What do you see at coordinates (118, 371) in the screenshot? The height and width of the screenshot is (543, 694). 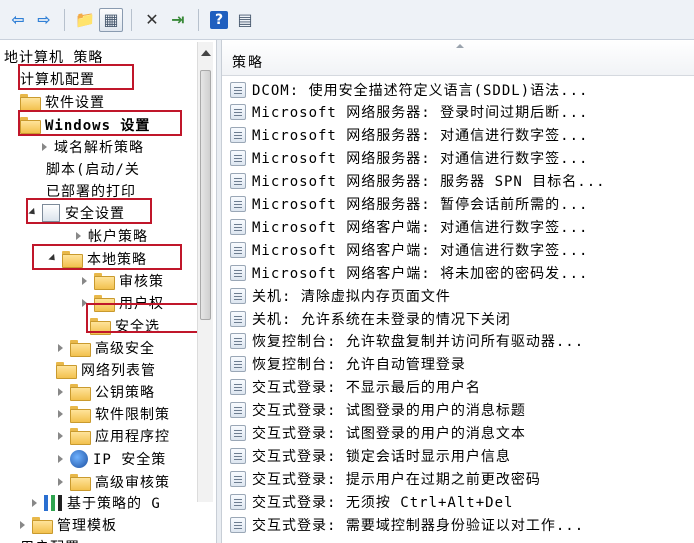 I see `tree-item-label: 网络列表管` at bounding box center [118, 371].